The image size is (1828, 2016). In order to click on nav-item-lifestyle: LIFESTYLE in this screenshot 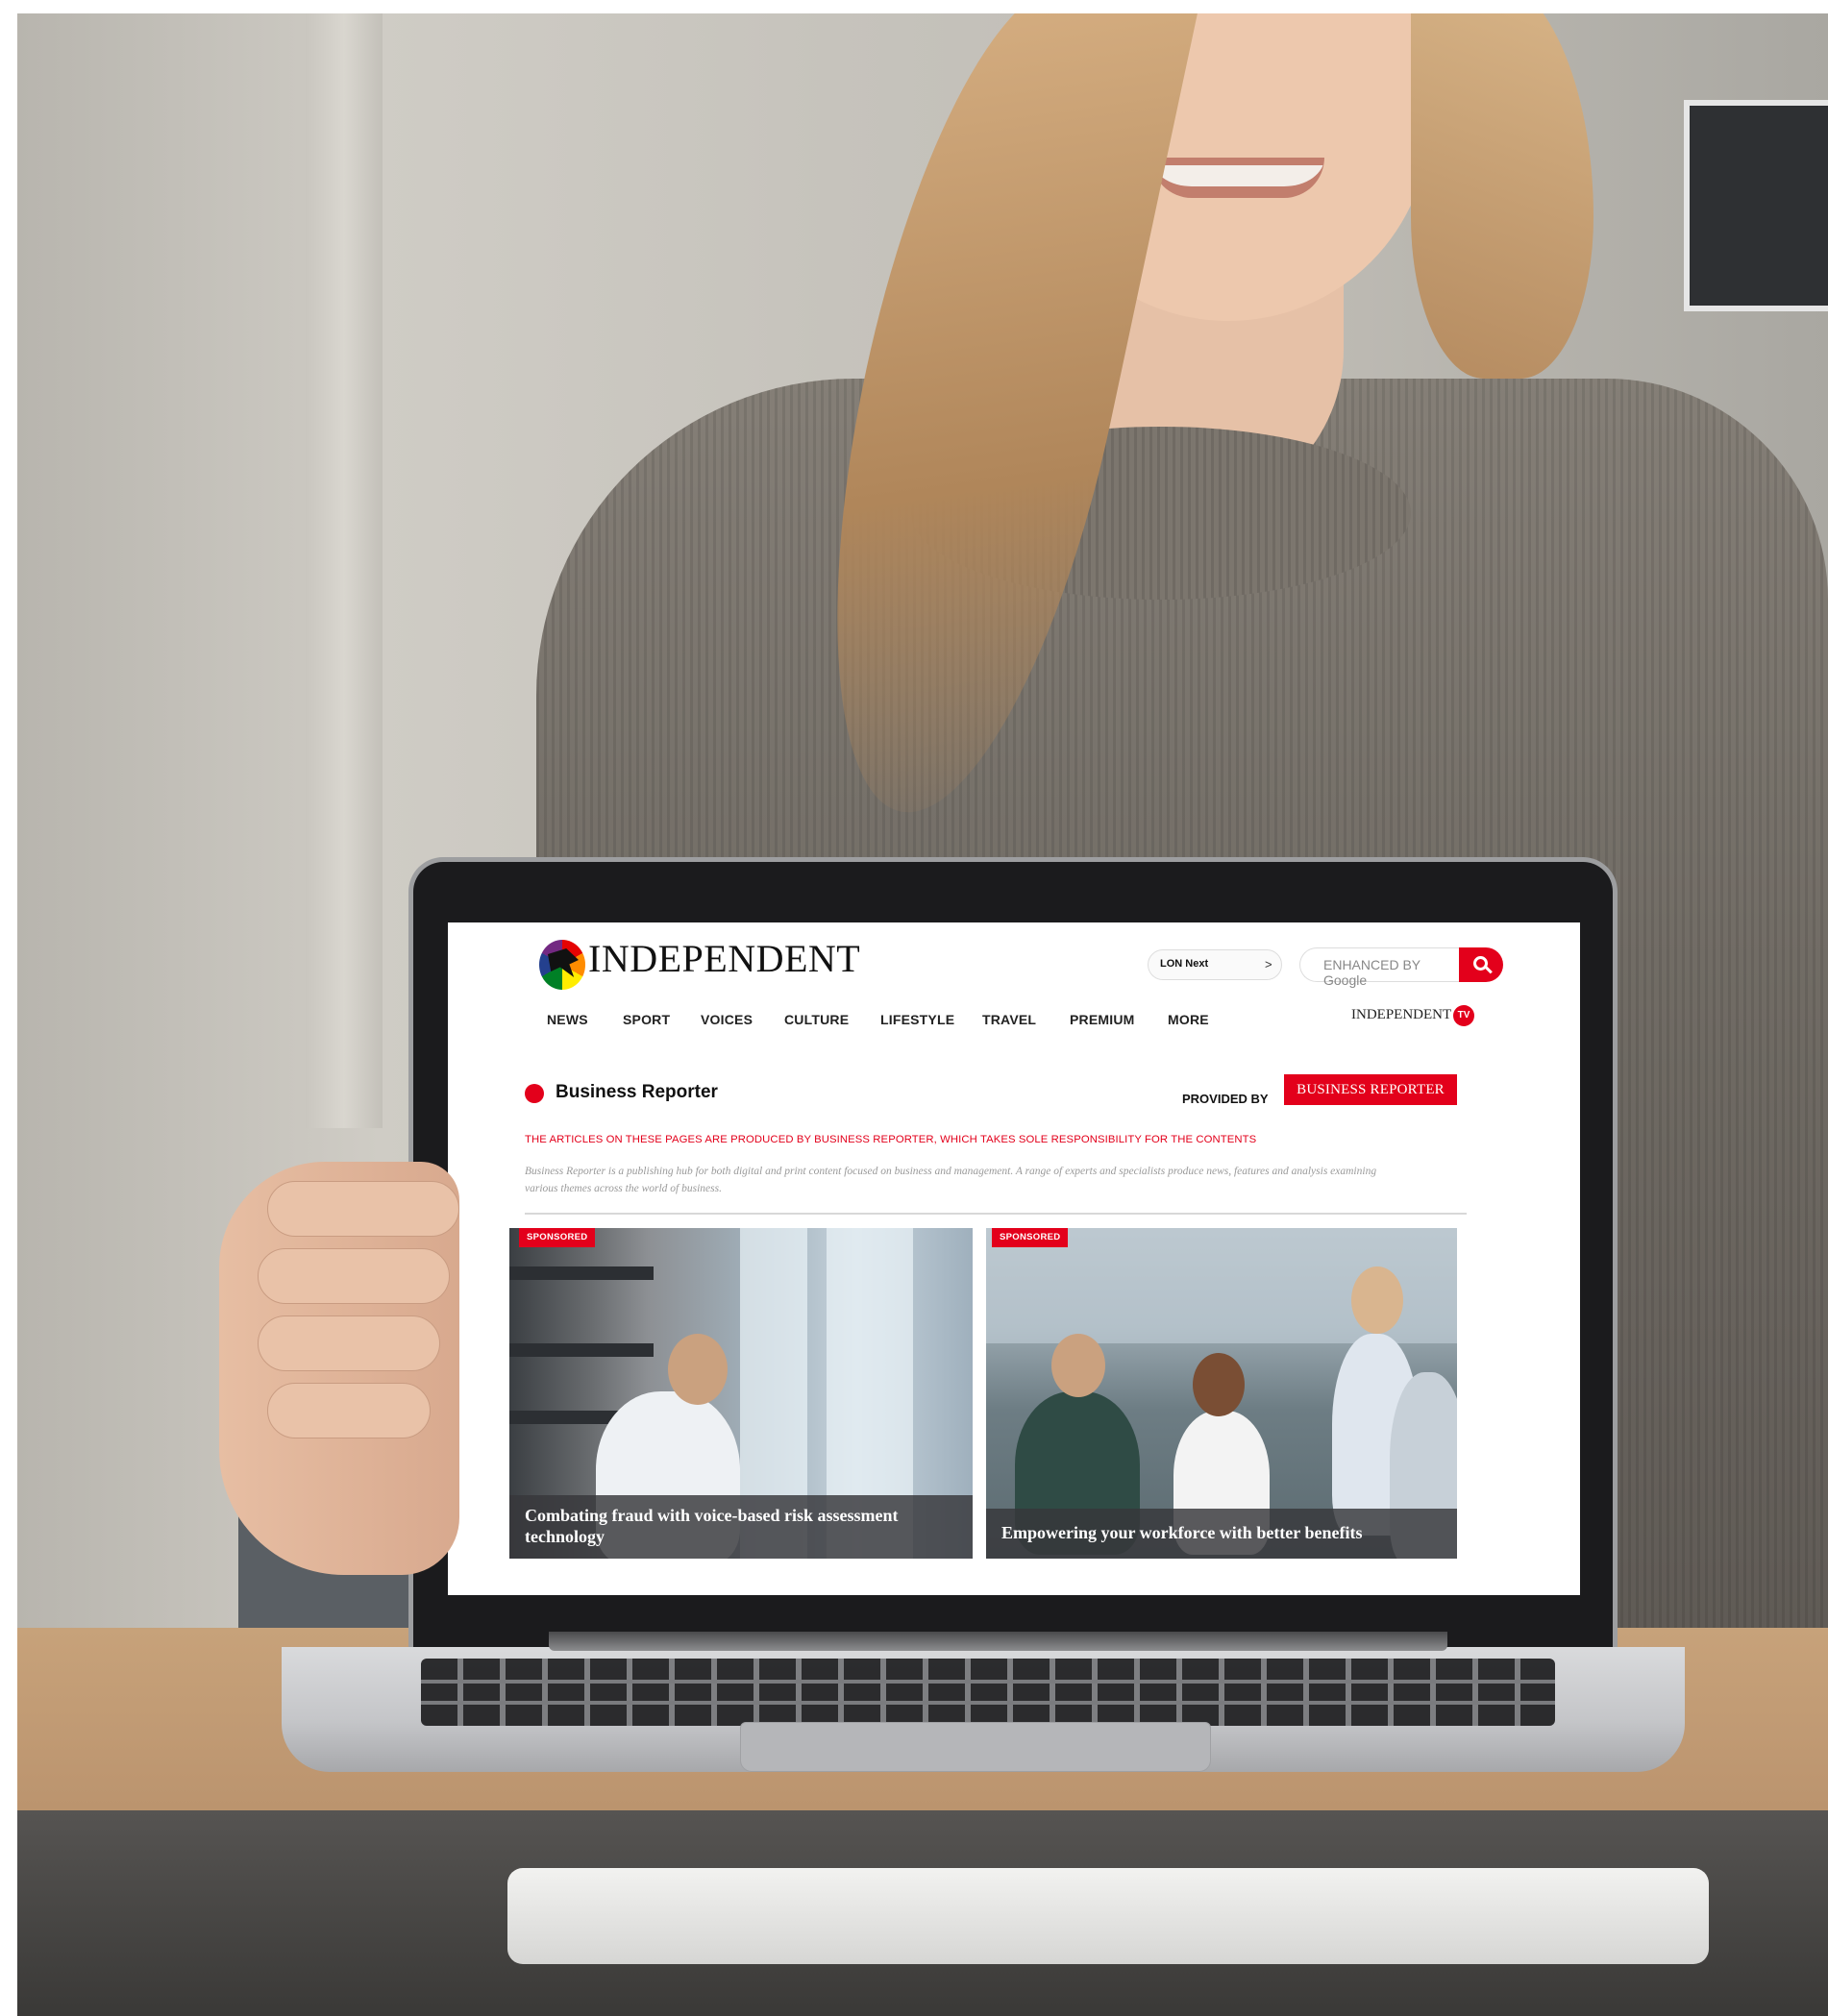, I will do `click(917, 1019)`.